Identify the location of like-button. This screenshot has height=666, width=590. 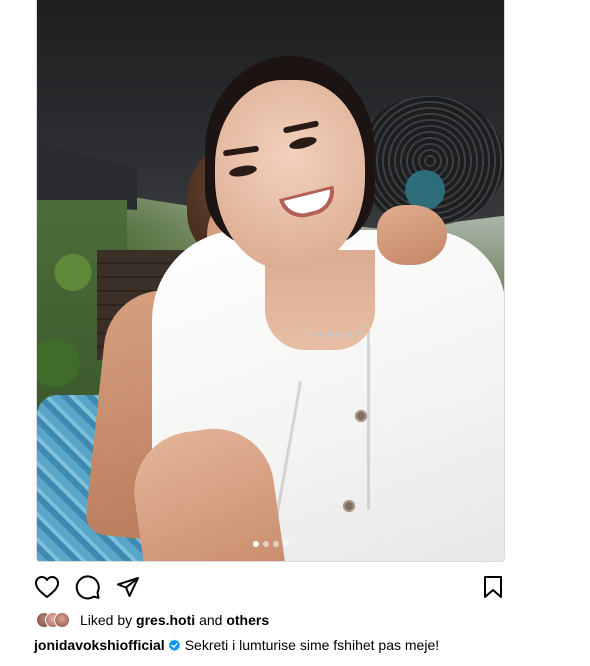
(47, 587).